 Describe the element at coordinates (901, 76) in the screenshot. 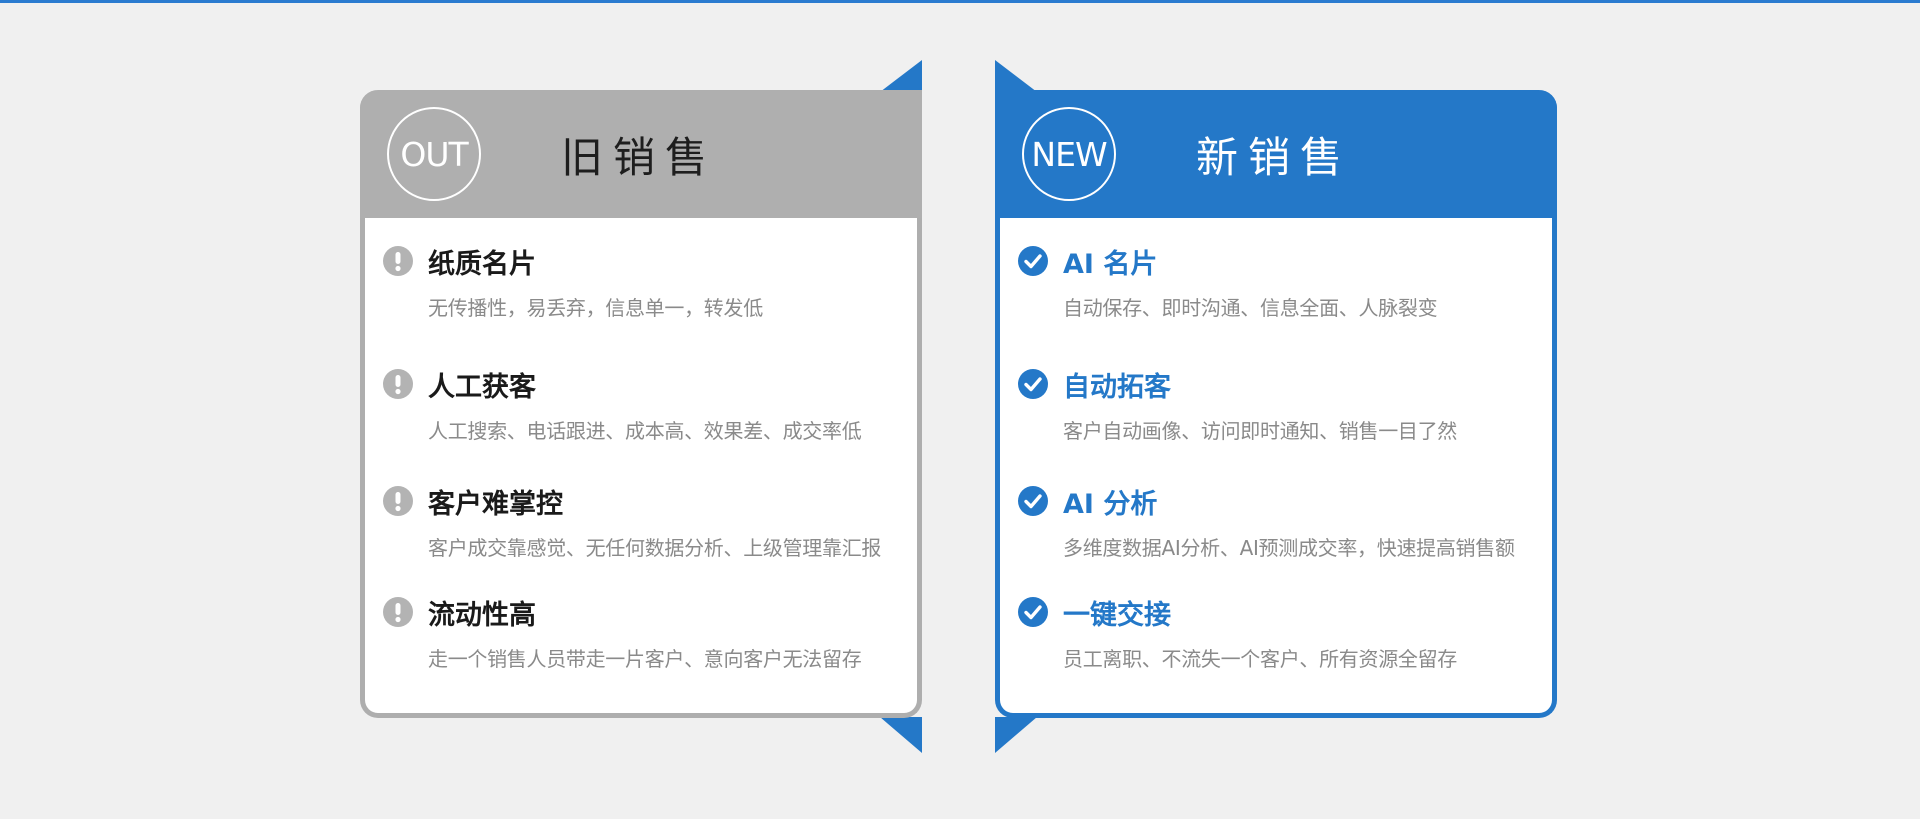

I see `old-card-top-ribbon` at that location.